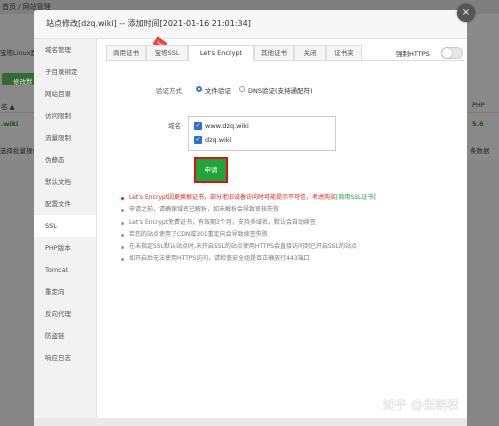 Image resolution: width=499 pixels, height=426 pixels. Describe the element at coordinates (198, 126) in the screenshot. I see `checkbox-www-domain: ✓` at that location.